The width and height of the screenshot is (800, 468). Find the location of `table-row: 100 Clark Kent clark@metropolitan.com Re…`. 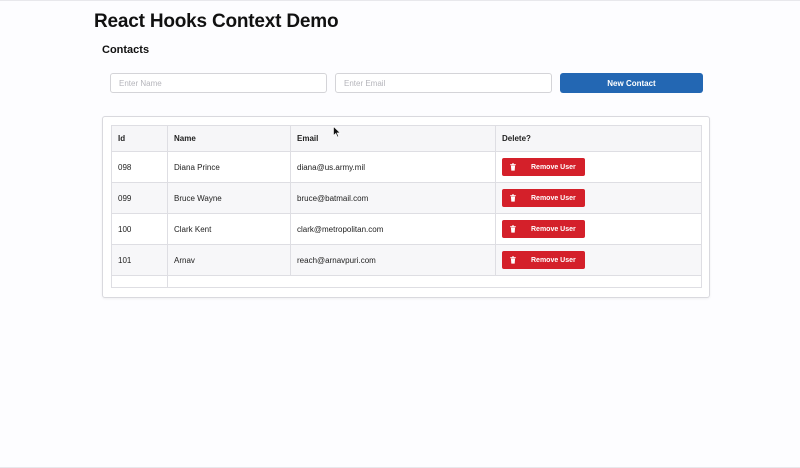

table-row: 100 Clark Kent clark@metropolitan.com Re… is located at coordinates (406, 229).